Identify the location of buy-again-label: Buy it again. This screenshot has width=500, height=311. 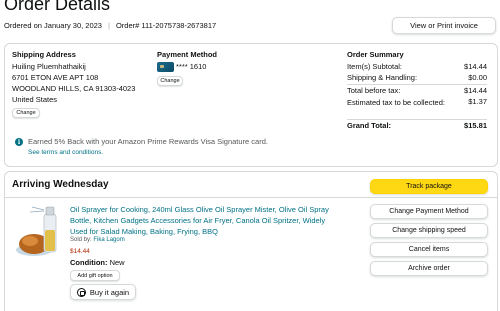
(109, 292).